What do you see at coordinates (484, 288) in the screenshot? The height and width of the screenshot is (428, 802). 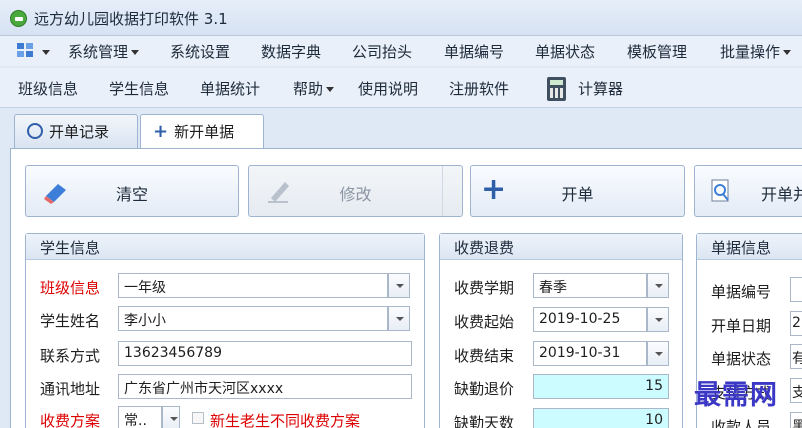 I see `term-label: 收费学期` at bounding box center [484, 288].